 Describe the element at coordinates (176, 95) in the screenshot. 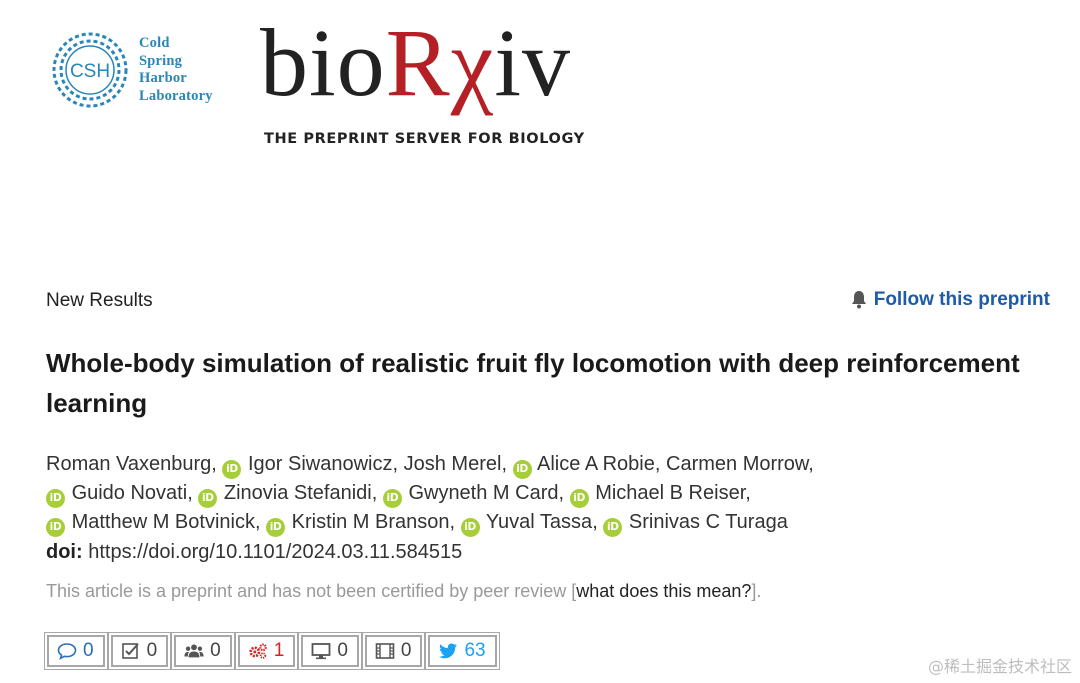

I see `csh-line: Laboratory` at that location.